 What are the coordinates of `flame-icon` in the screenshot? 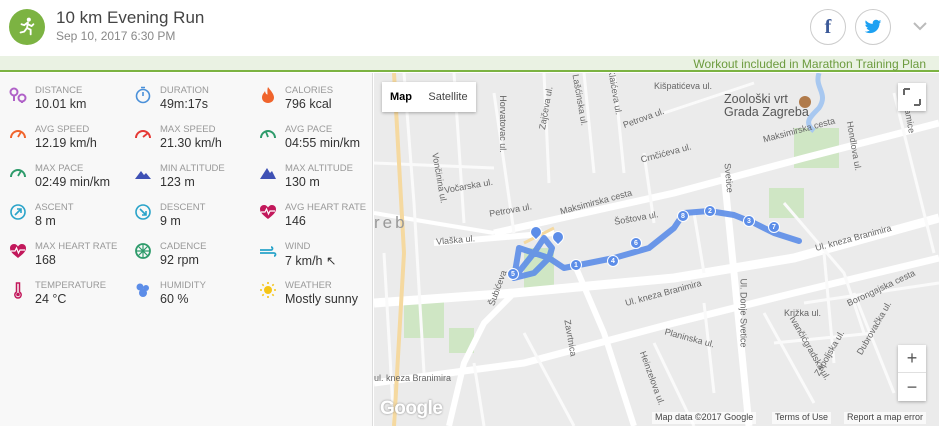 It's located at (268, 95).